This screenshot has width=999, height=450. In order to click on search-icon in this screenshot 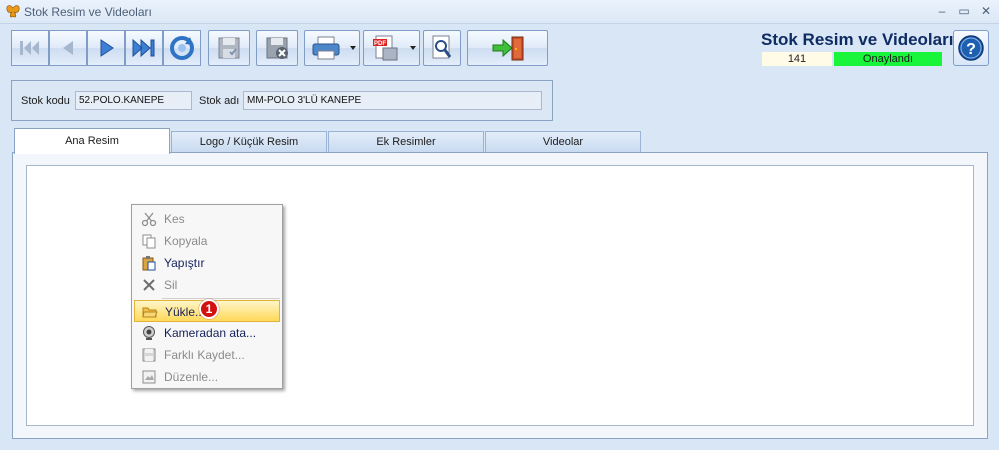, I will do `click(442, 47)`.